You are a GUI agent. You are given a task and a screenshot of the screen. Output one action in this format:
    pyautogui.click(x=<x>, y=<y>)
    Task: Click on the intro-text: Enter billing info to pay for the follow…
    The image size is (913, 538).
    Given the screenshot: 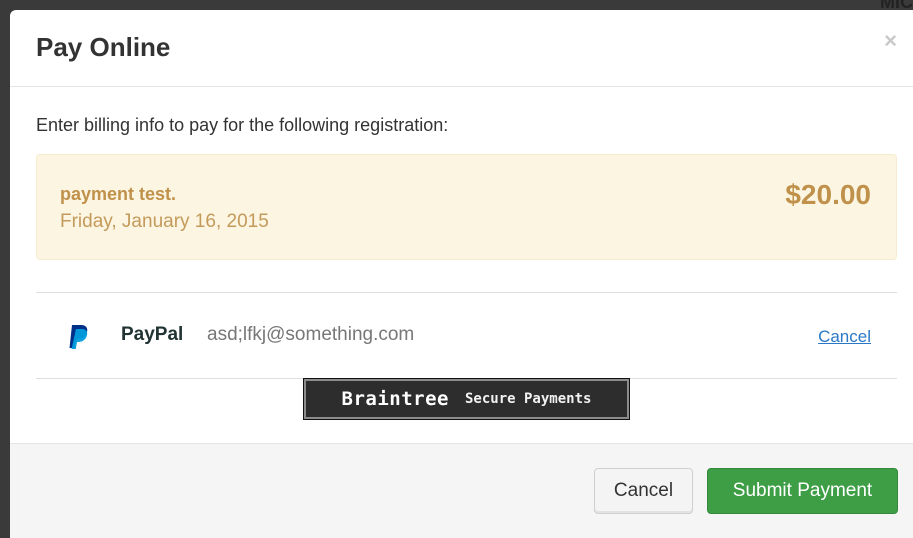 What is the action you would take?
    pyautogui.click(x=242, y=125)
    